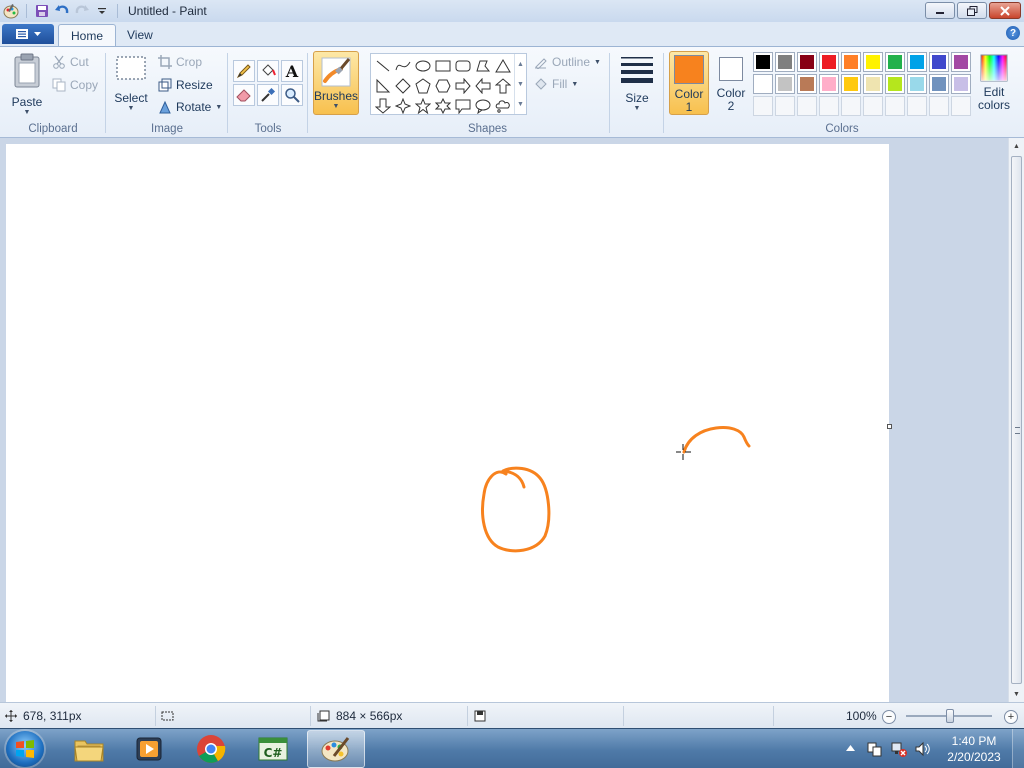 The width and height of the screenshot is (1024, 768). What do you see at coordinates (689, 83) in the screenshot?
I see `color1-button: Color 1` at bounding box center [689, 83].